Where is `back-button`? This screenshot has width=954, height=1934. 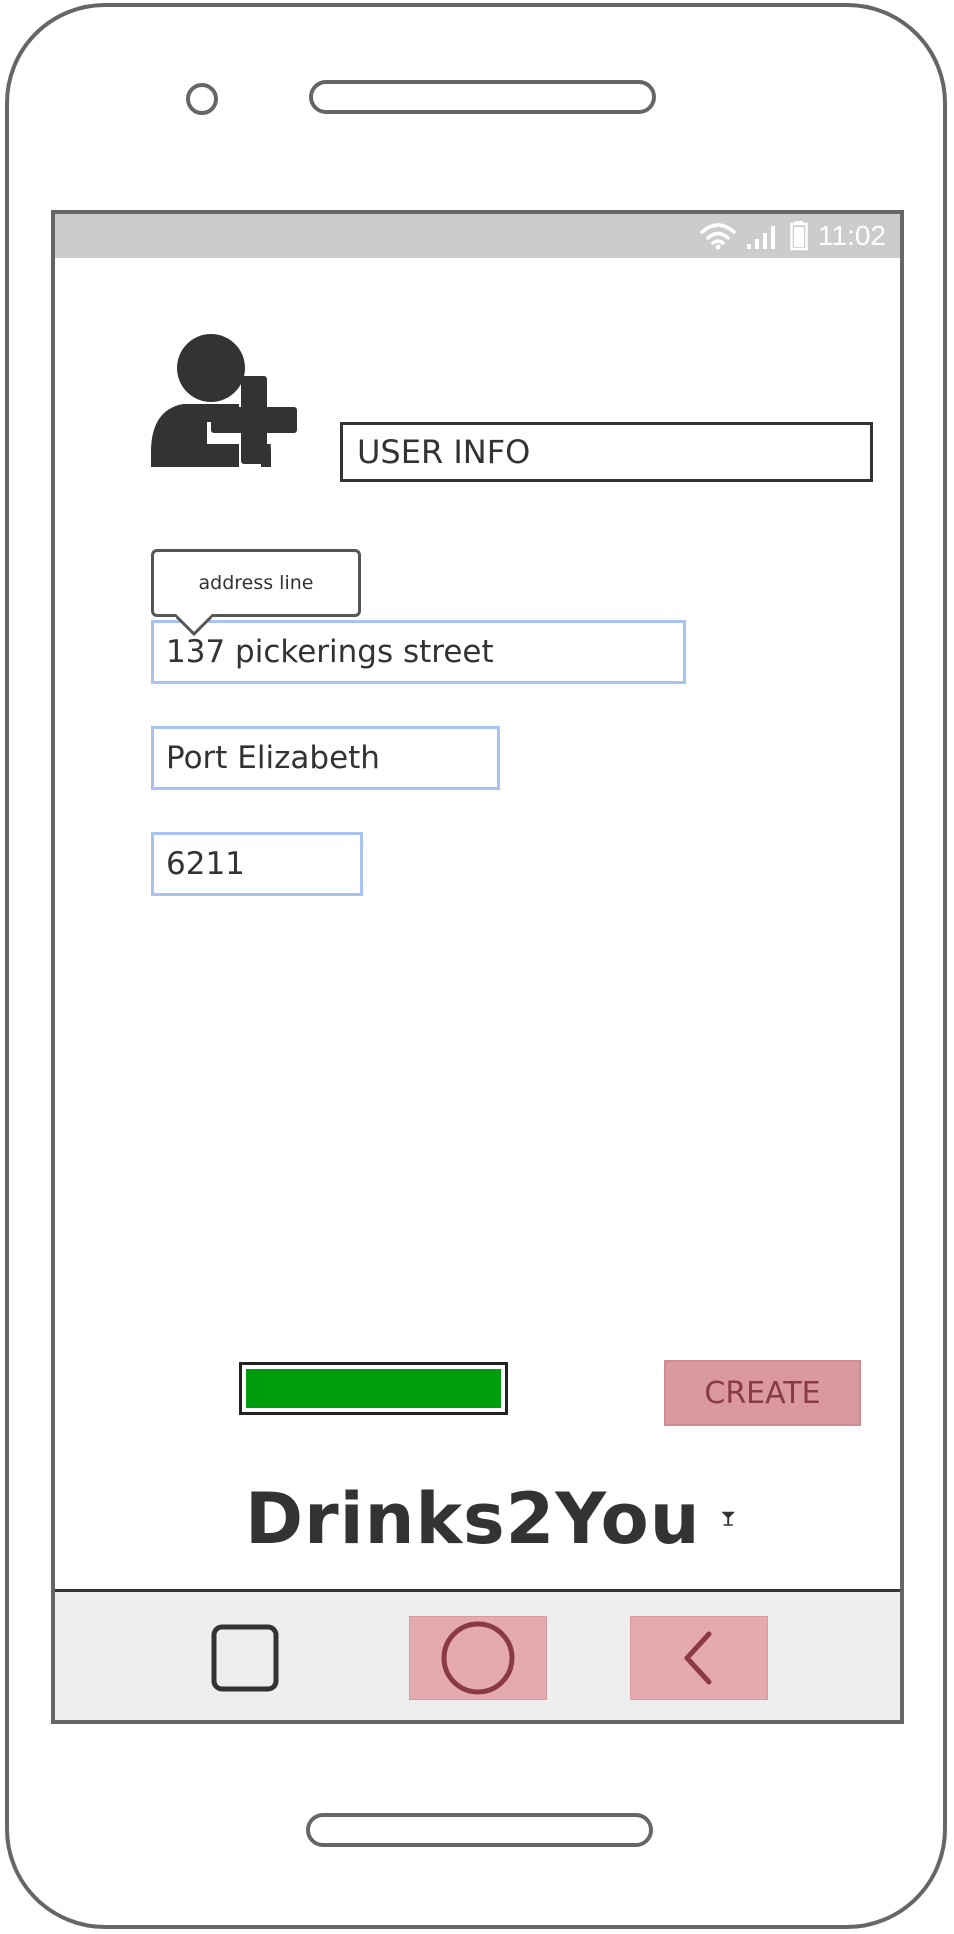
back-button is located at coordinates (699, 1658).